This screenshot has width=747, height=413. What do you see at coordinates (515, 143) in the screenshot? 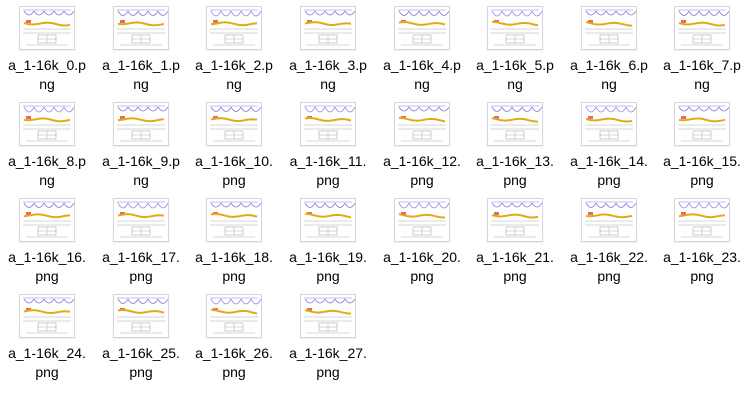
I see `file-item: a_1-16k_13. png` at bounding box center [515, 143].